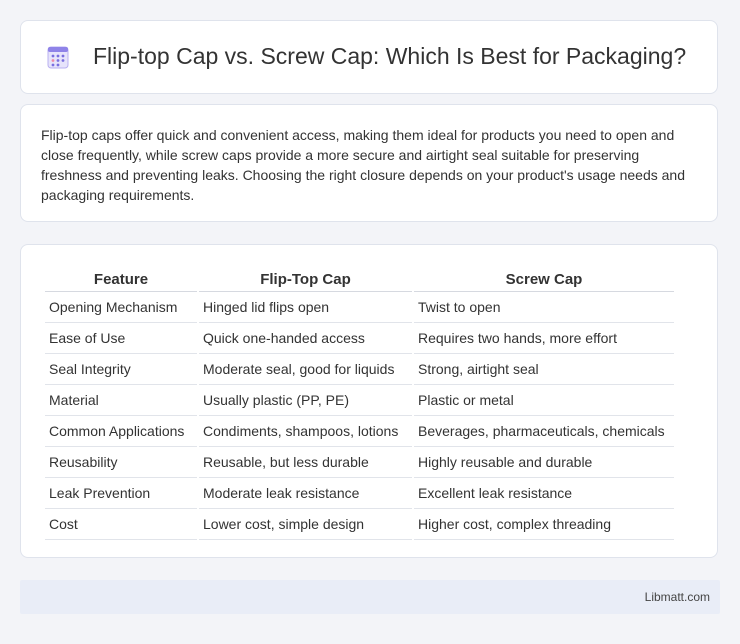 The image size is (740, 644). What do you see at coordinates (544, 462) in the screenshot?
I see `screw-cap-cell: Highly reusable and durable` at bounding box center [544, 462].